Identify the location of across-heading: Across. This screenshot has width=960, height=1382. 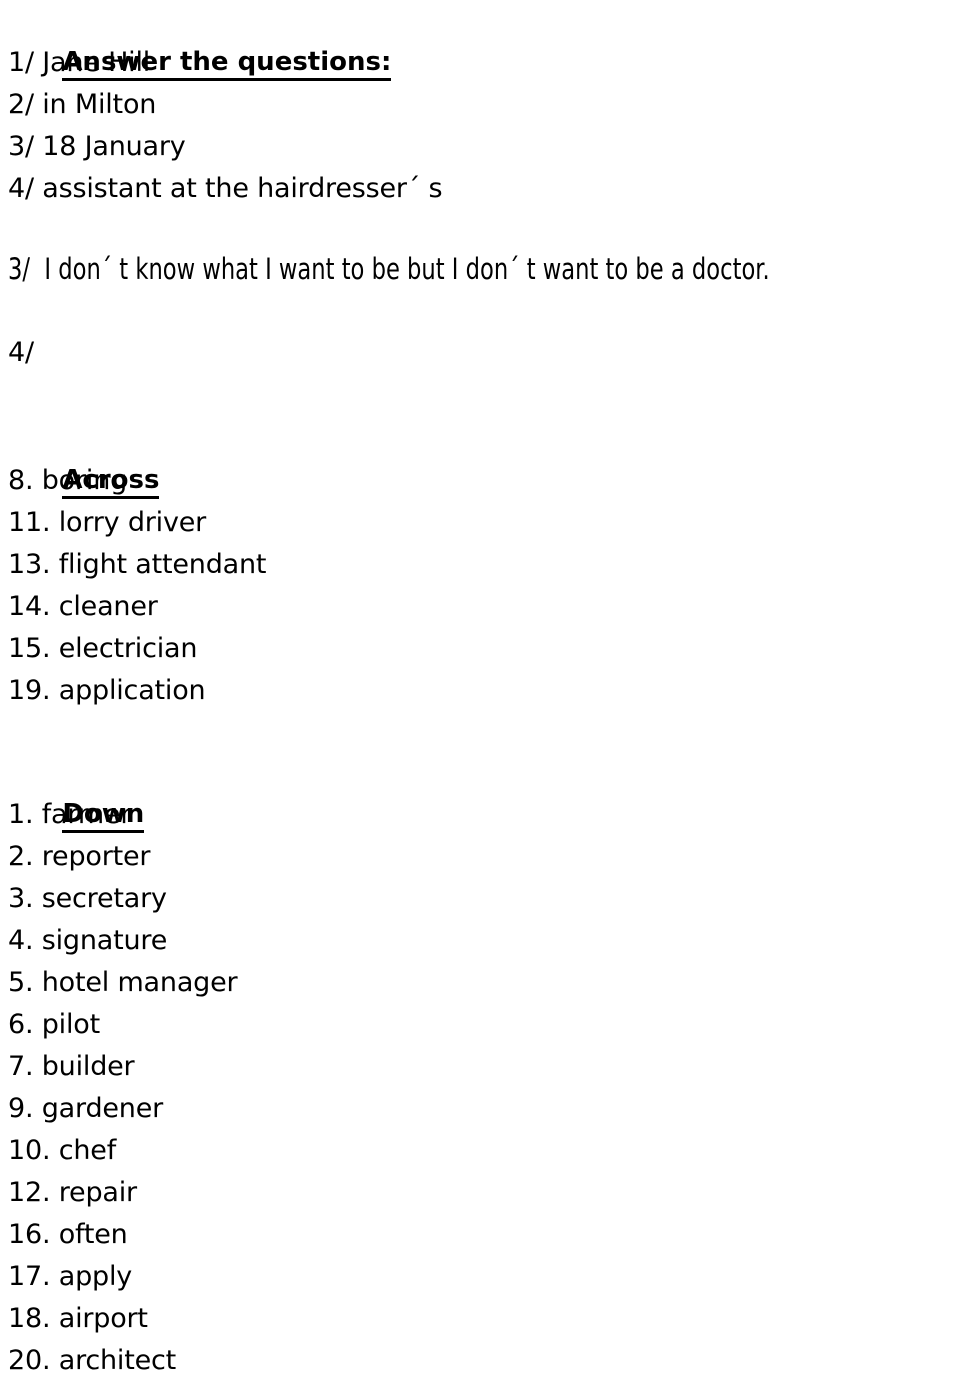
(484, 459).